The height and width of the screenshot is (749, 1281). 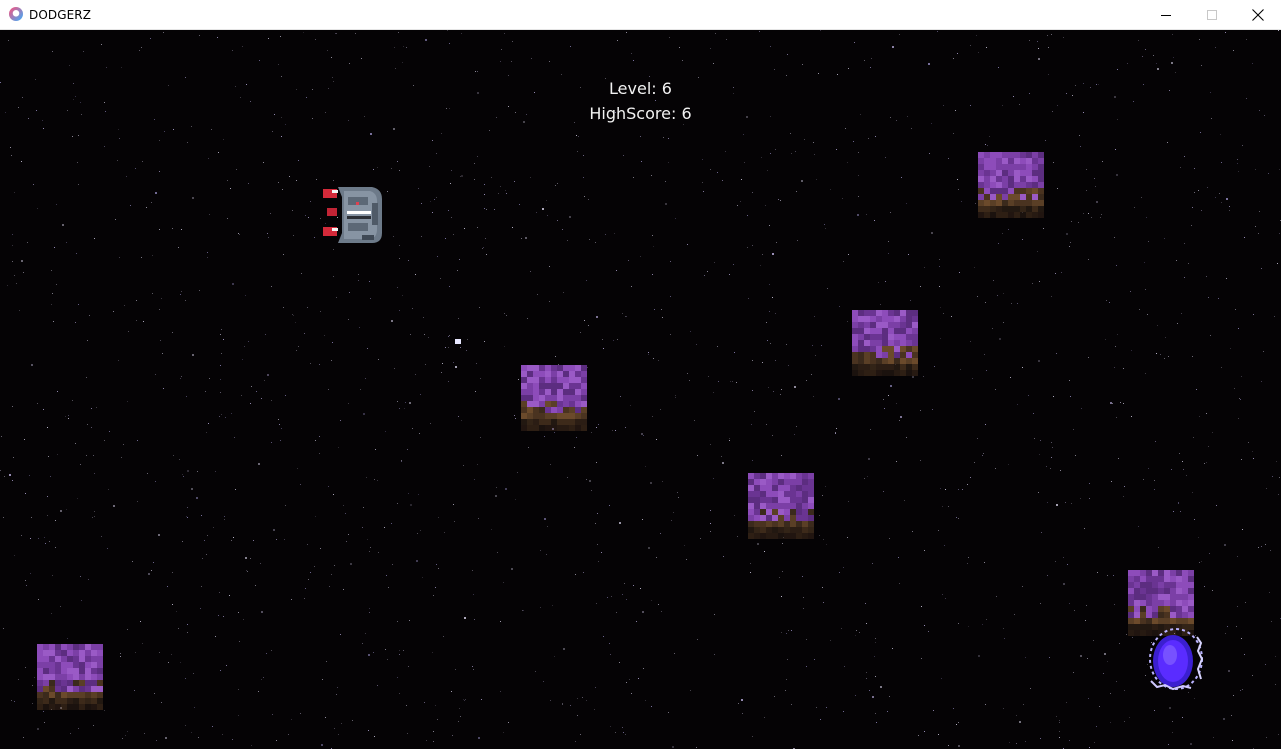 I want to click on level-label: Level: 6, so click(x=640, y=88).